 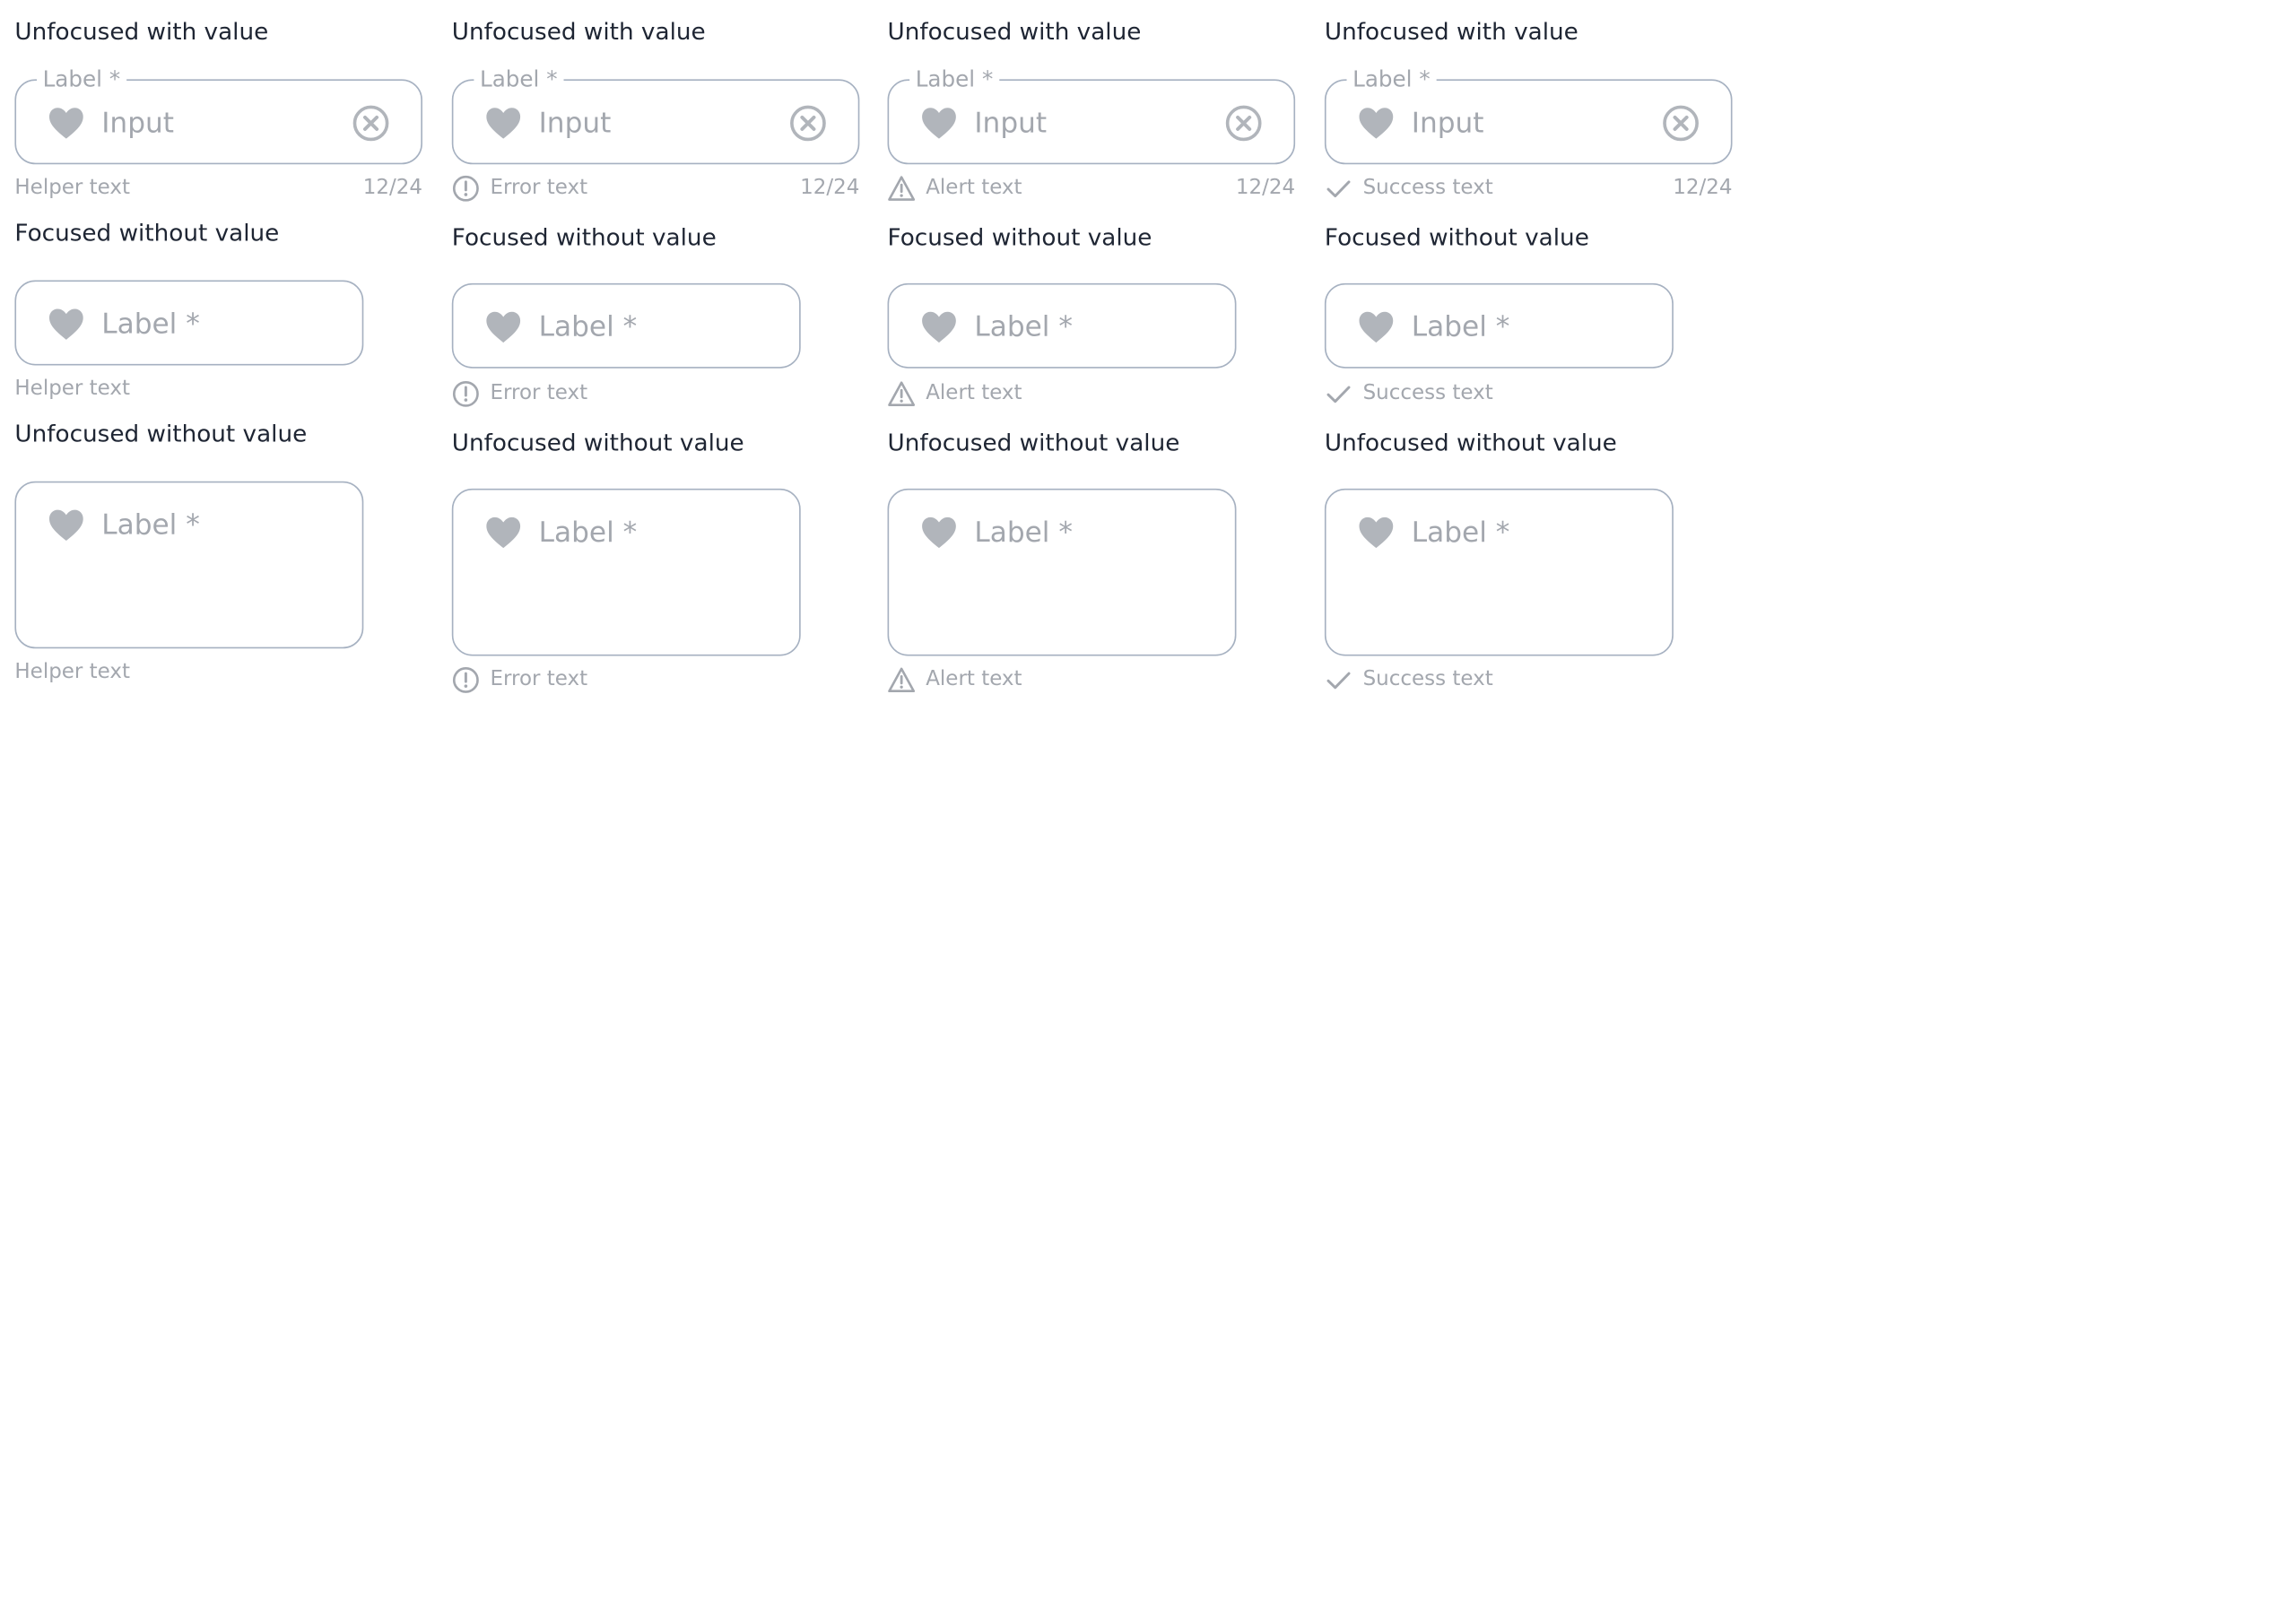 I want to click on helper-row: Success text 12/24, so click(x=1529, y=188).